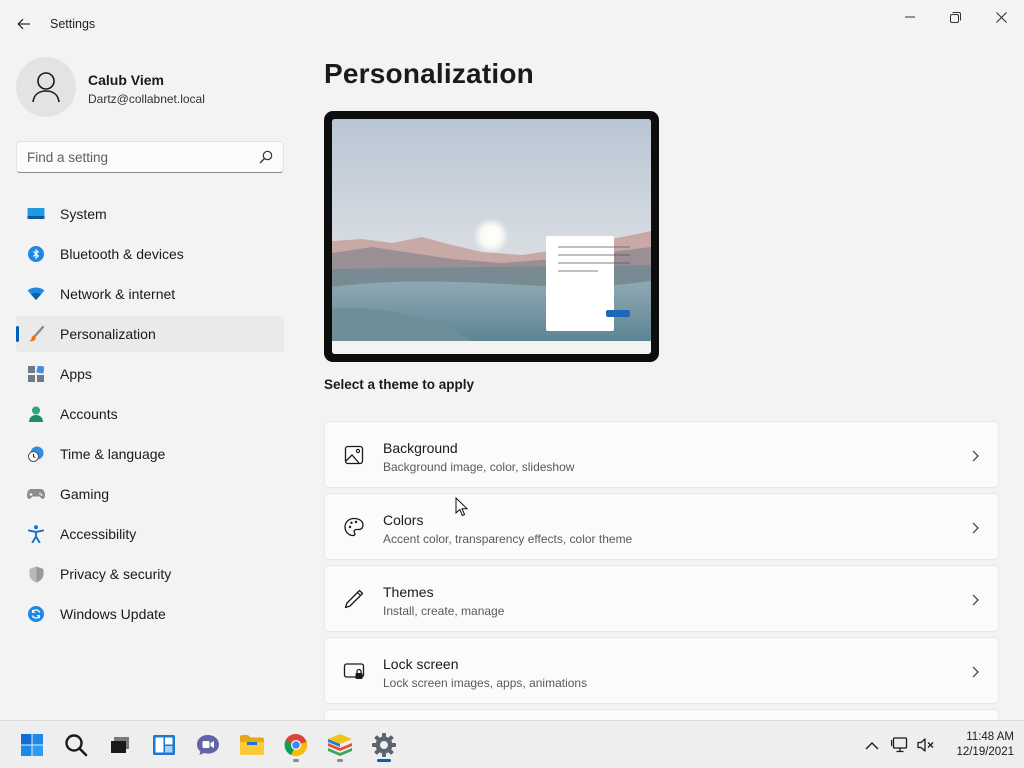  I want to click on sidebar-item-time-language: Time & language, so click(150, 454).